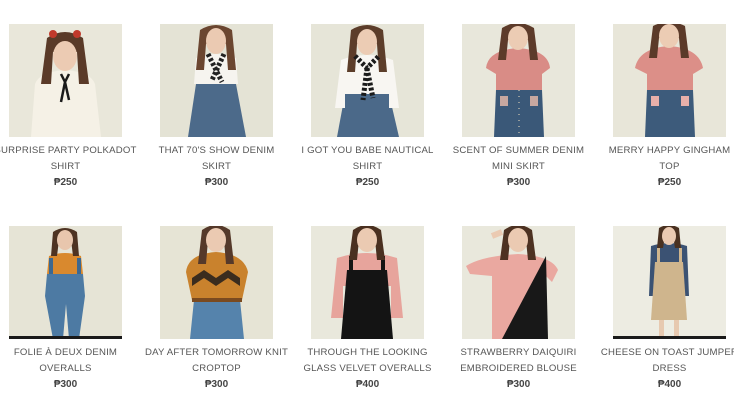 The height and width of the screenshot is (407, 734). What do you see at coordinates (70, 159) in the screenshot?
I see `product-title: SURPRISE PARTY POLKADOT SHIRT` at bounding box center [70, 159].